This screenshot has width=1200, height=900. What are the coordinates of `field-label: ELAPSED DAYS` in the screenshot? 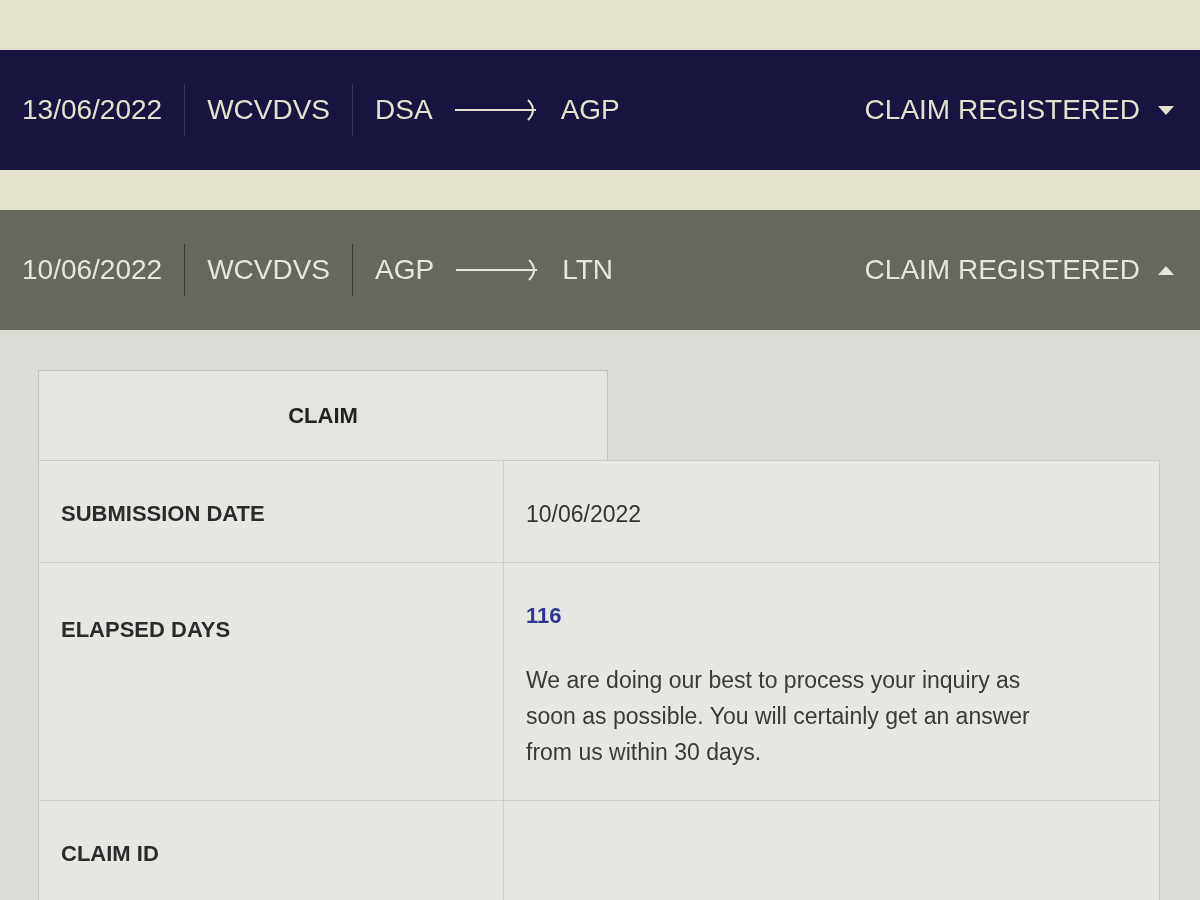 It's located at (146, 629).